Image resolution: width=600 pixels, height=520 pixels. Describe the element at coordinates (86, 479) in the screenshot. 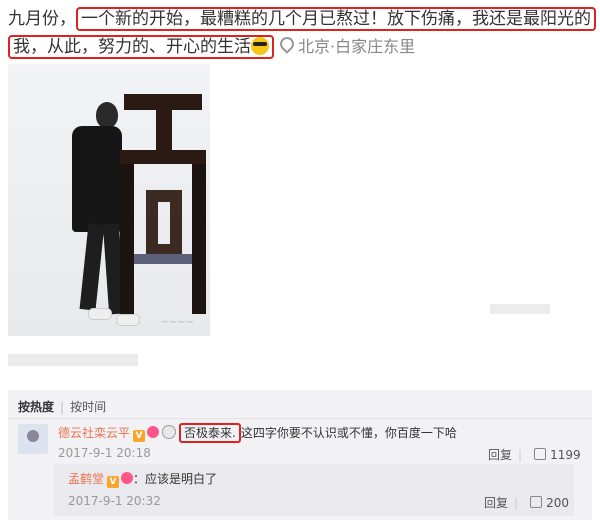

I see `reply-username: 孟鹤堂` at that location.